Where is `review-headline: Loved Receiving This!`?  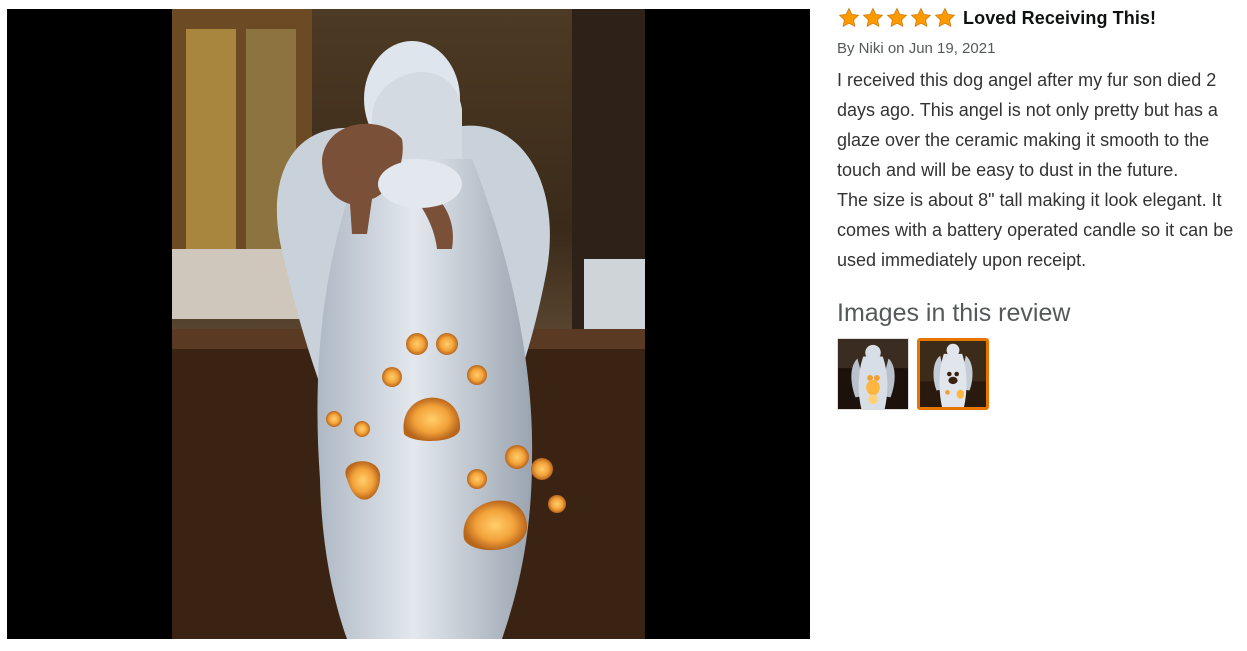 review-headline: Loved Receiving This! is located at coordinates (1037, 18).